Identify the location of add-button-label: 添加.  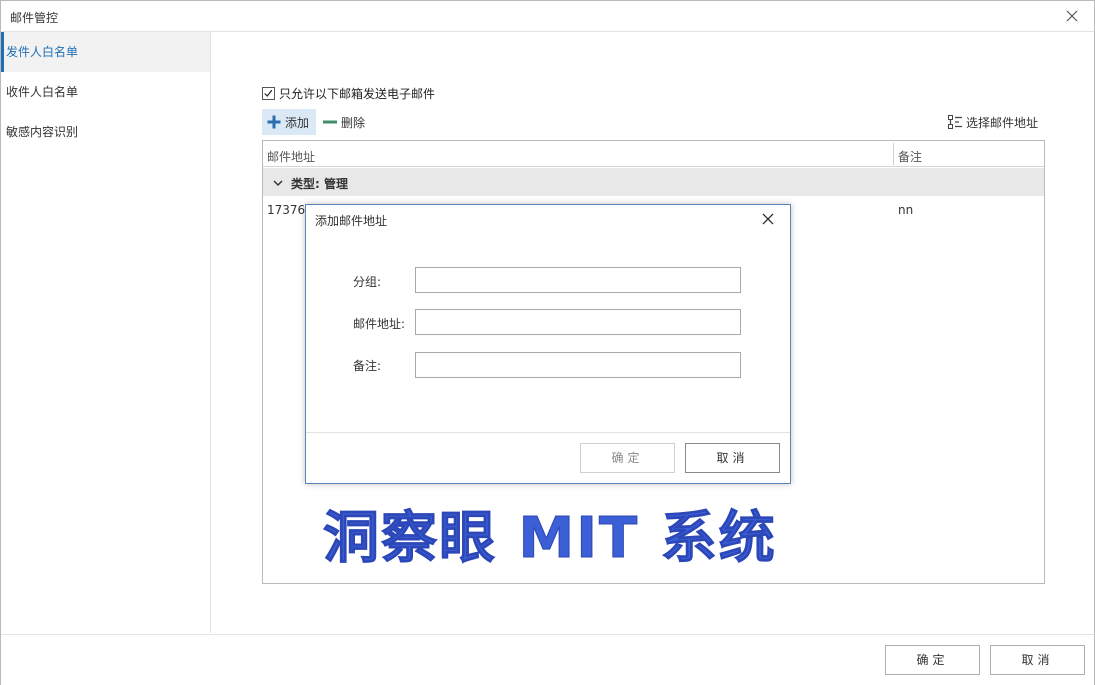
(297, 122).